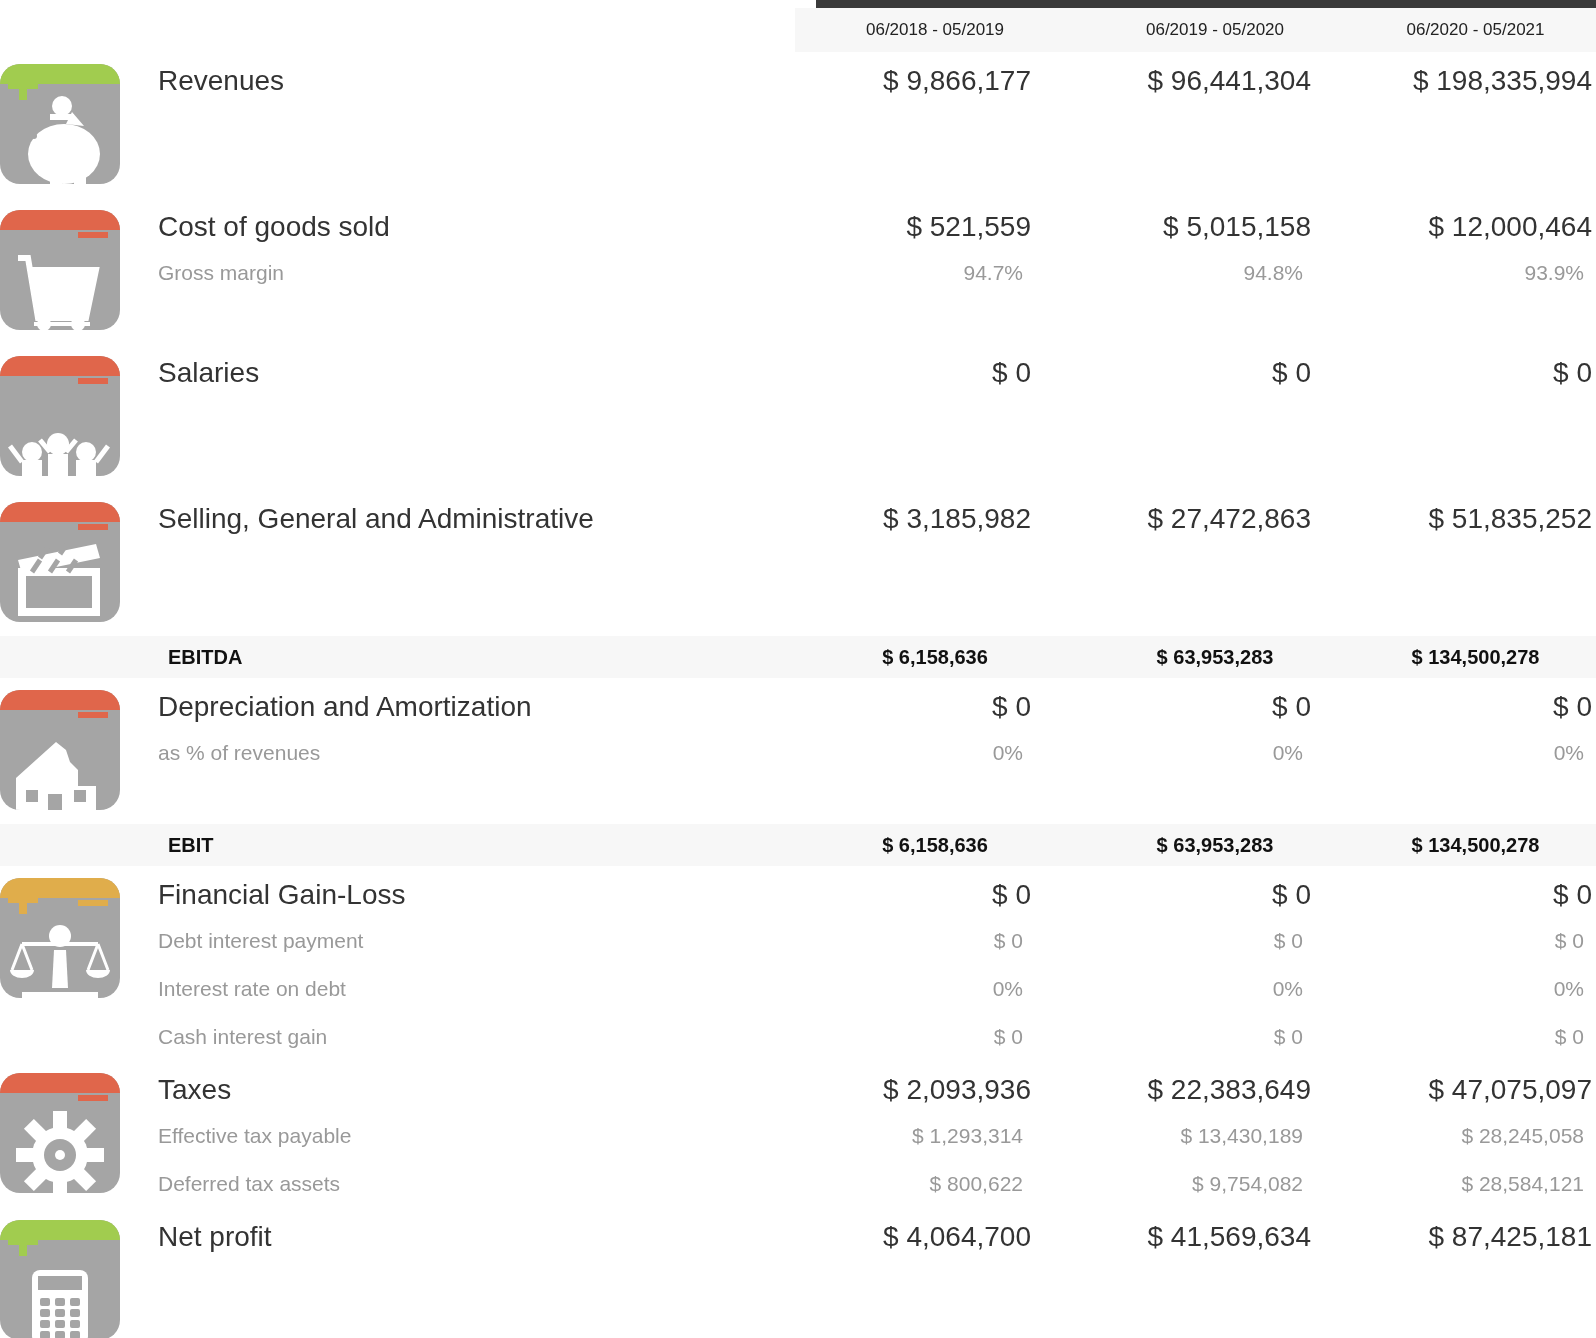 This screenshot has height=1338, width=1596. What do you see at coordinates (1522, 1184) in the screenshot?
I see `detail-value: $ 28,584,121` at bounding box center [1522, 1184].